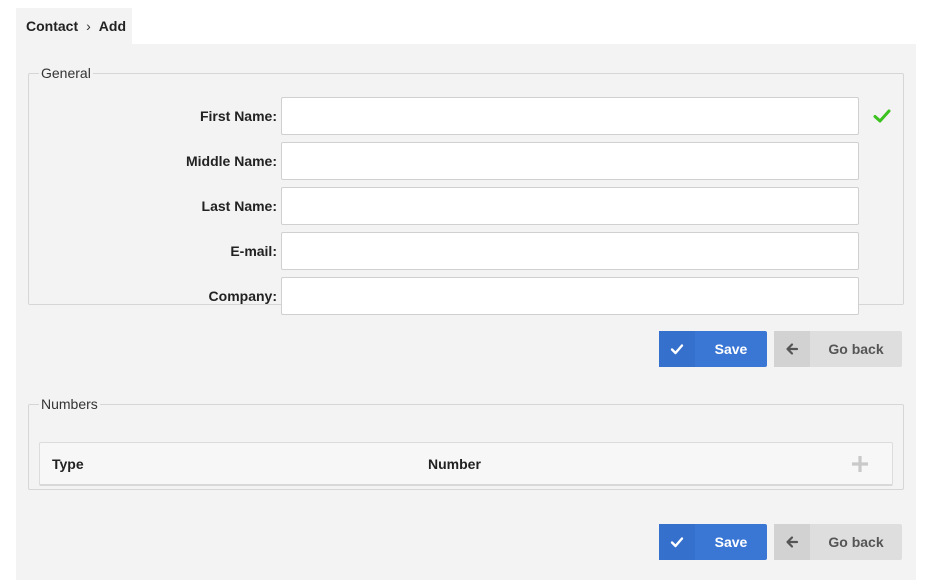 This screenshot has width=929, height=583. I want to click on column-header-number: Number, so click(454, 464).